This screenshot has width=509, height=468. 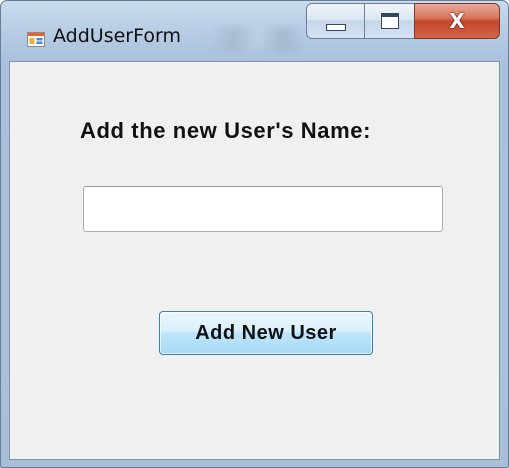 I want to click on close-button: X, so click(x=457, y=21).